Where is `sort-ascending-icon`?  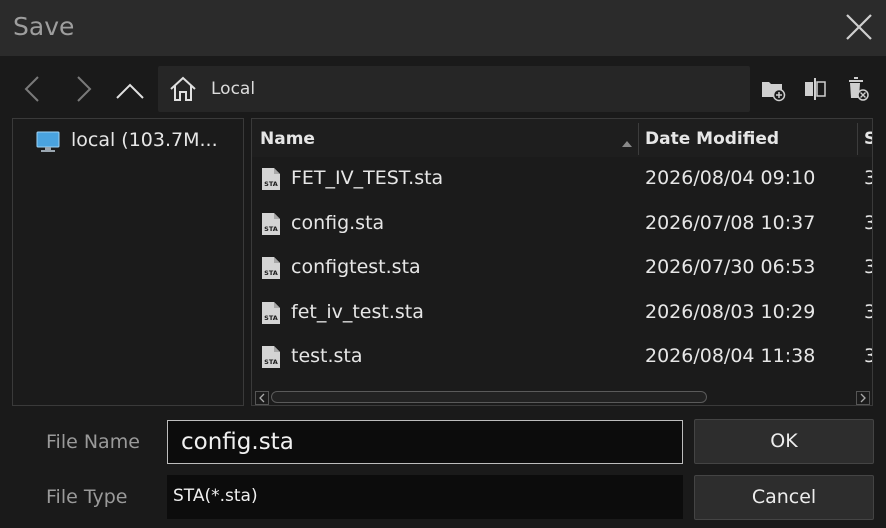 sort-ascending-icon is located at coordinates (627, 140).